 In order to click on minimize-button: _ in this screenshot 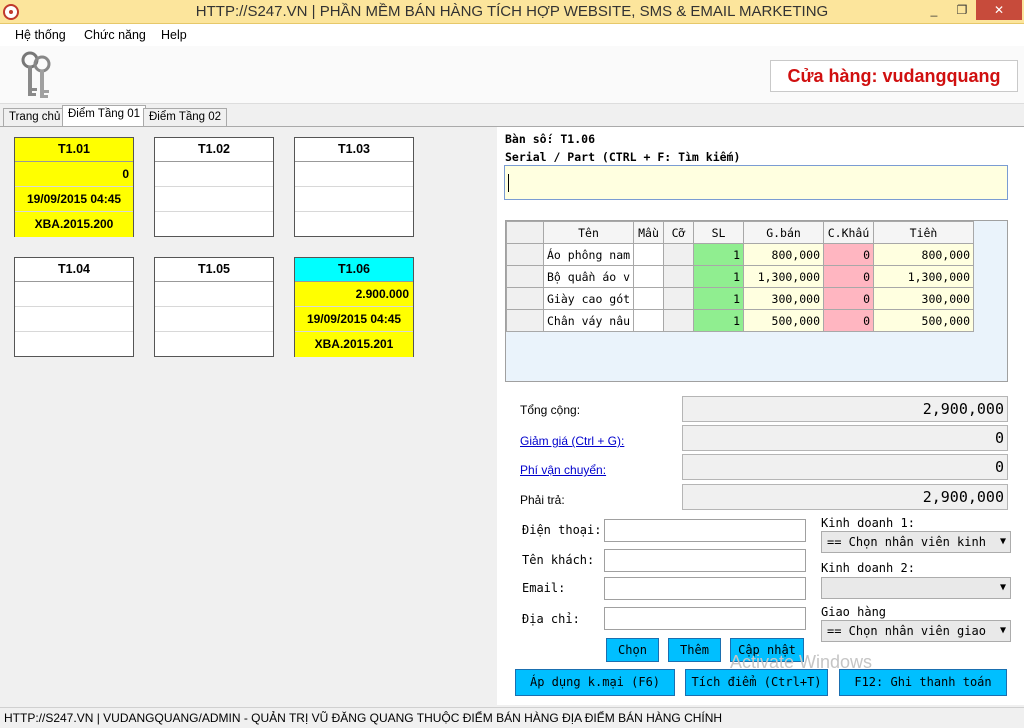, I will do `click(934, 10)`.